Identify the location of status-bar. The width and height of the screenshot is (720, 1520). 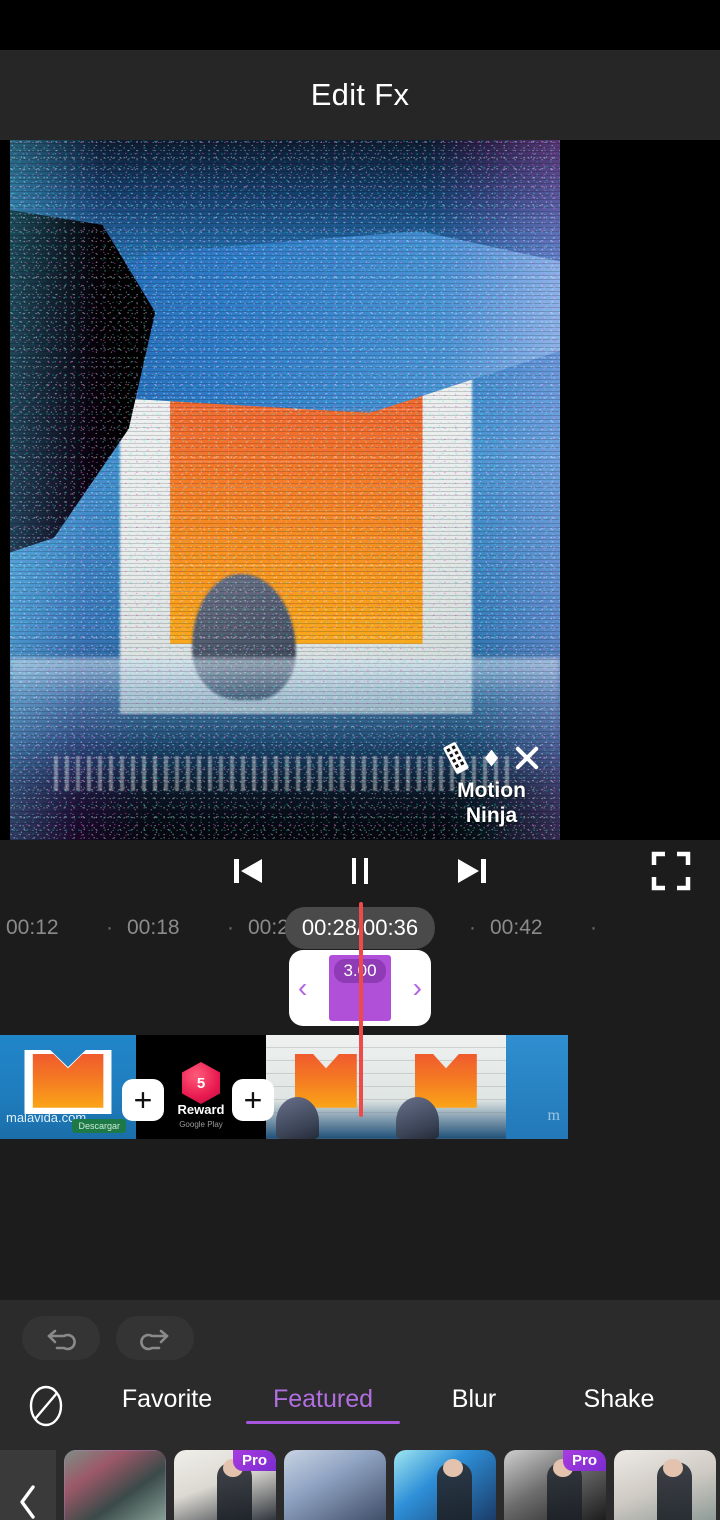
(360, 25).